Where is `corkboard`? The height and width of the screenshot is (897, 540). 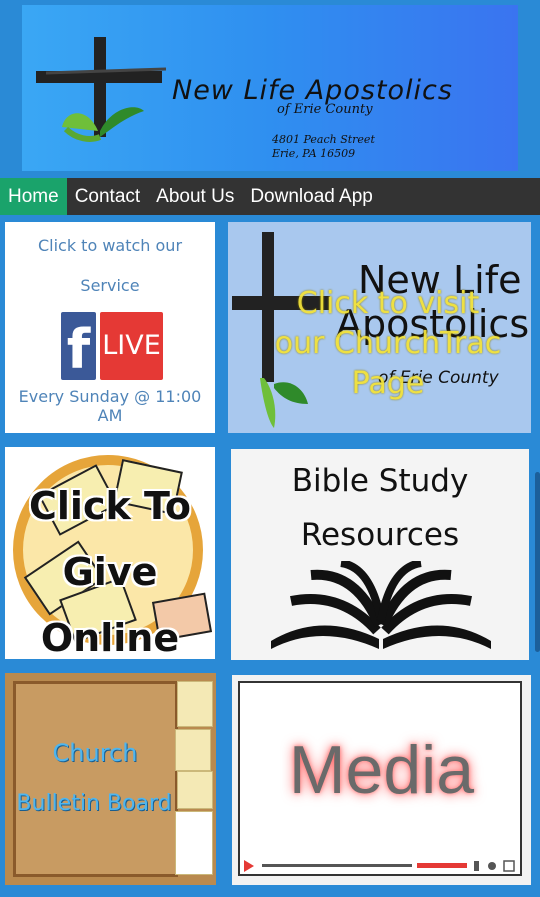
corkboard is located at coordinates (95, 779).